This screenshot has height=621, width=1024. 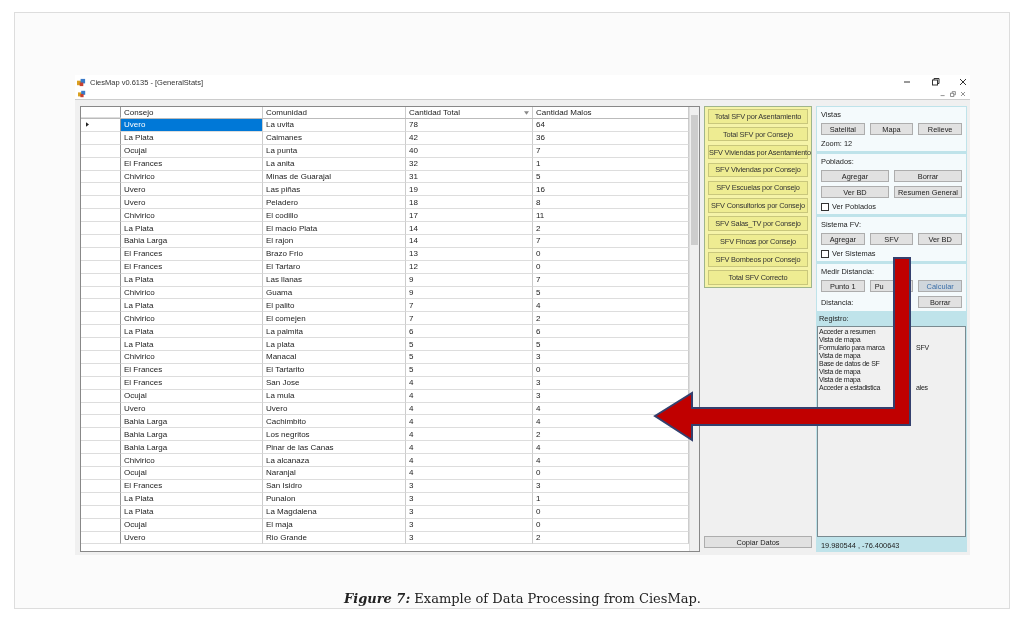 I want to click on table-cell: 9, so click(x=469, y=280).